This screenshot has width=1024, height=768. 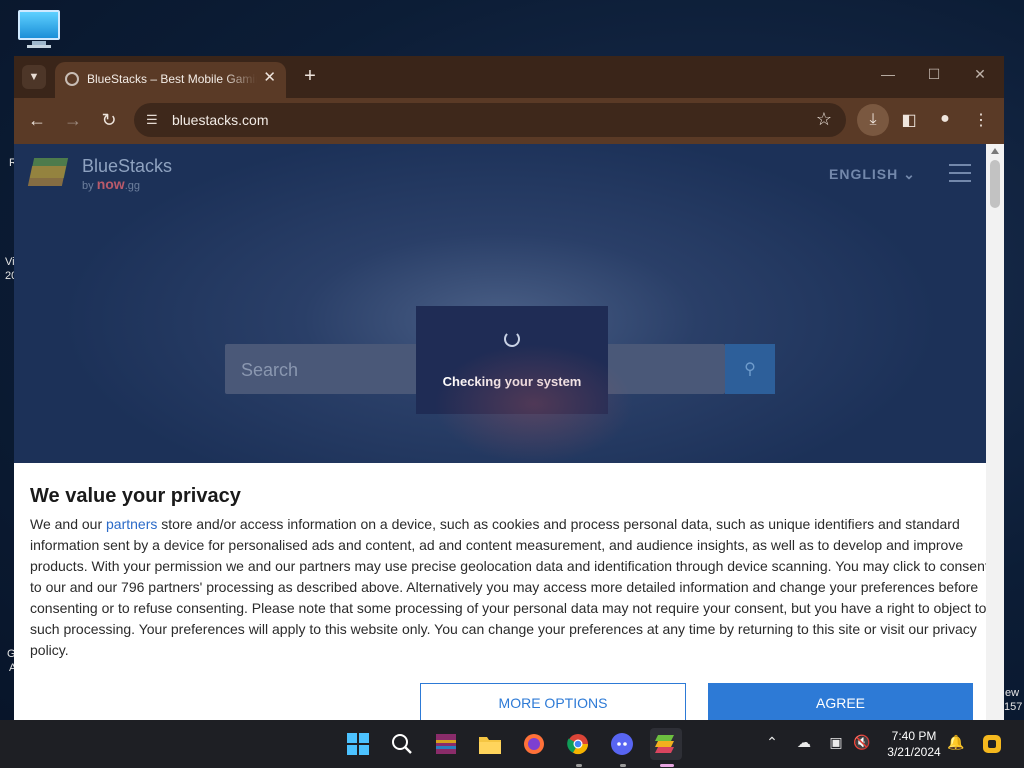 I want to click on site-info-icon: ☰, so click(x=154, y=120).